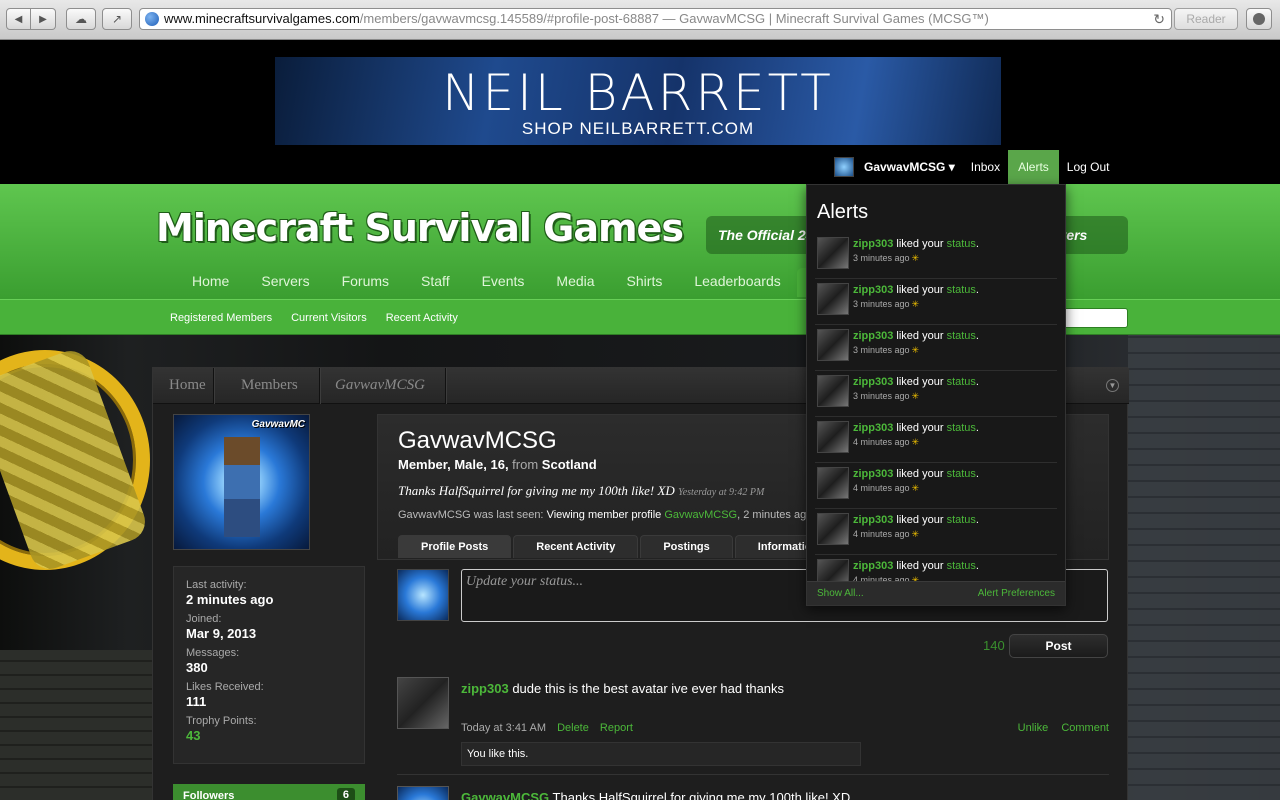 Image resolution: width=1280 pixels, height=800 pixels. Describe the element at coordinates (485, 688) in the screenshot. I see `post-author: zipp303` at that location.